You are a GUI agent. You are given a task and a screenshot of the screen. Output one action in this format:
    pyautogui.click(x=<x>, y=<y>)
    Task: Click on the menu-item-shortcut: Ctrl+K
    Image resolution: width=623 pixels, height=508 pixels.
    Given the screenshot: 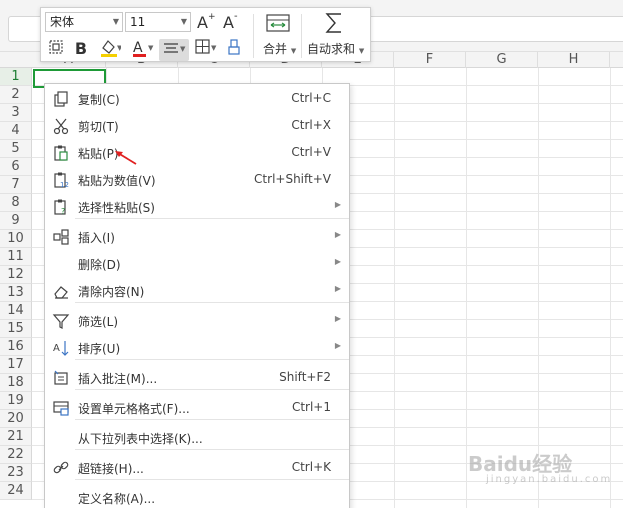 What is the action you would take?
    pyautogui.click(x=311, y=467)
    